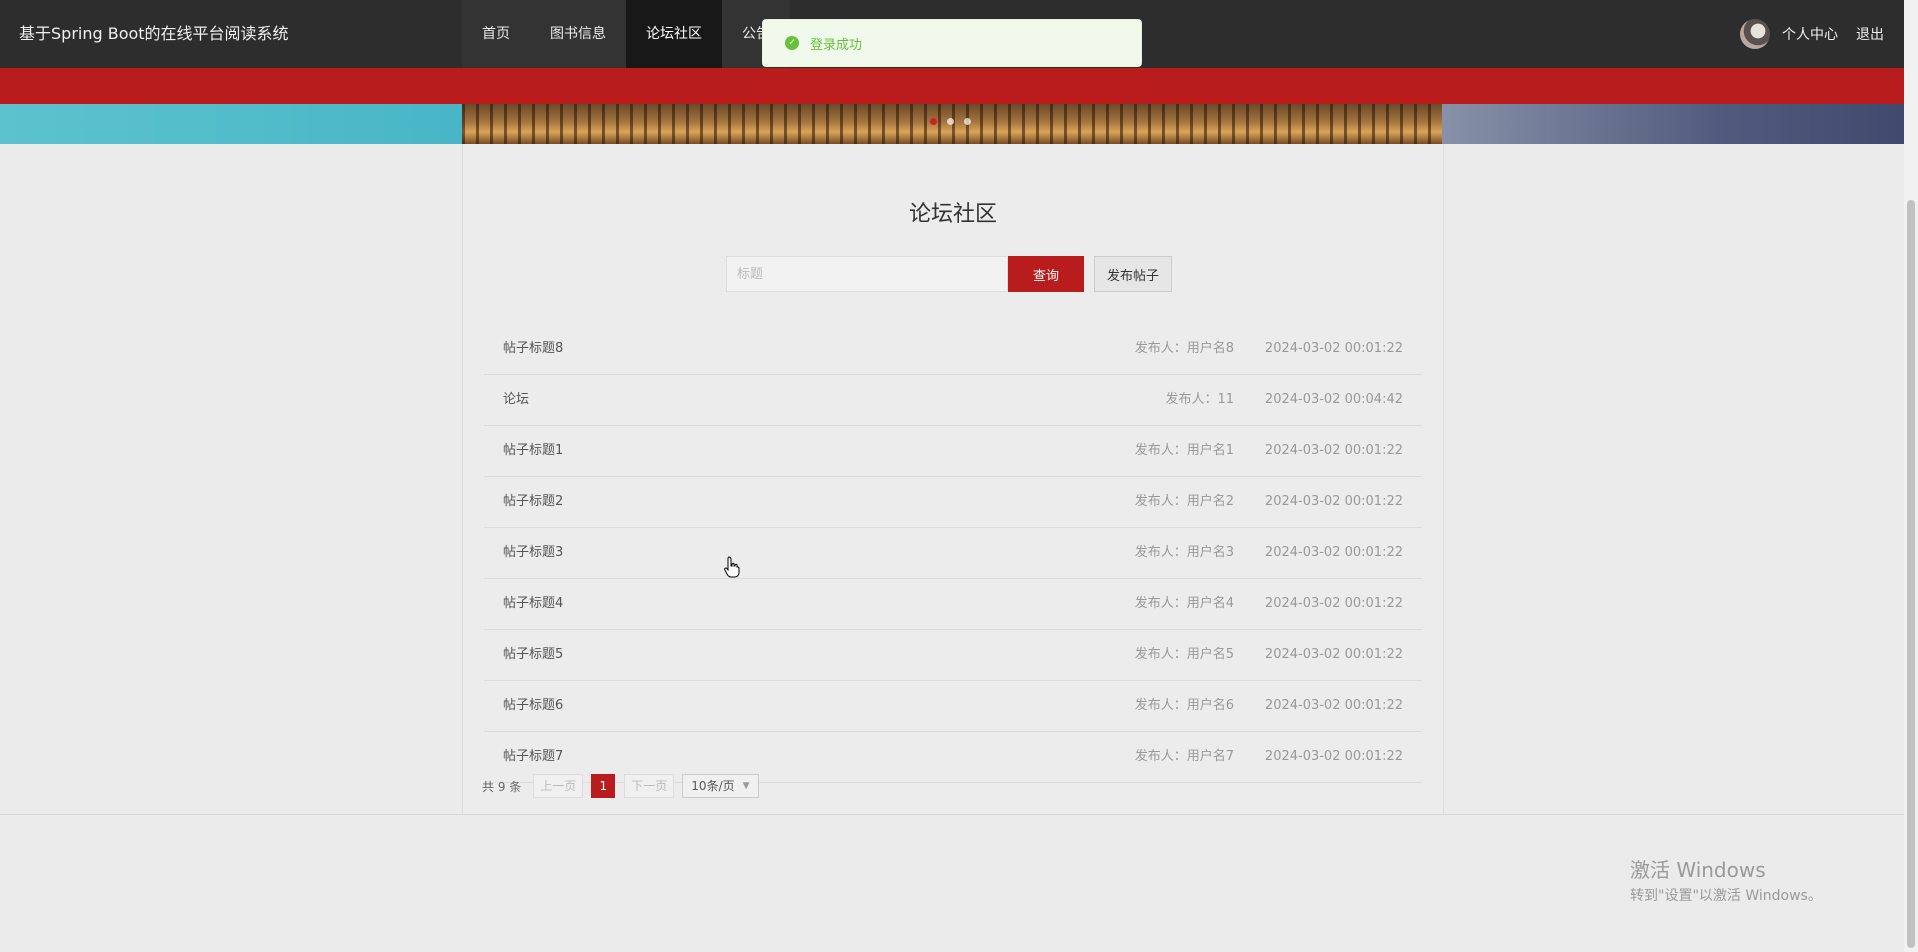  I want to click on hand-cursor-icon, so click(732, 567).